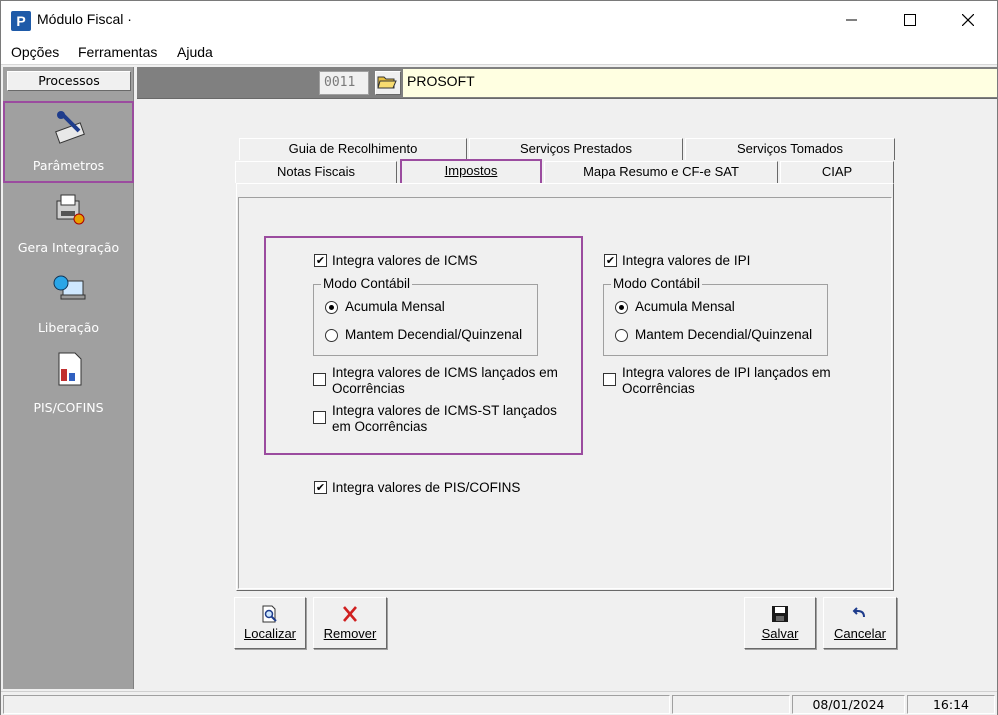 The width and height of the screenshot is (998, 715). Describe the element at coordinates (395, 306) in the screenshot. I see `icms-acumula-mensal-label: Acumula Mensal` at that location.